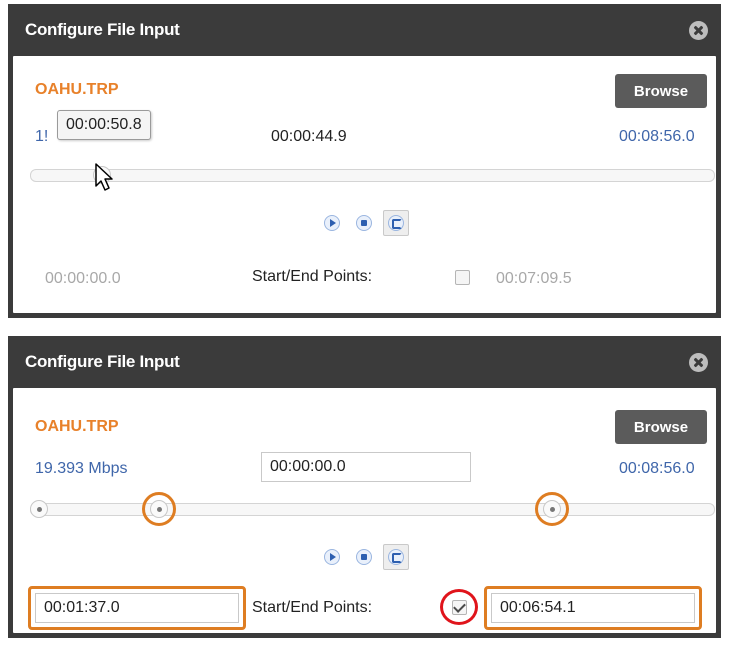  I want to click on end-time-display: 00:07:09.5, so click(534, 278).